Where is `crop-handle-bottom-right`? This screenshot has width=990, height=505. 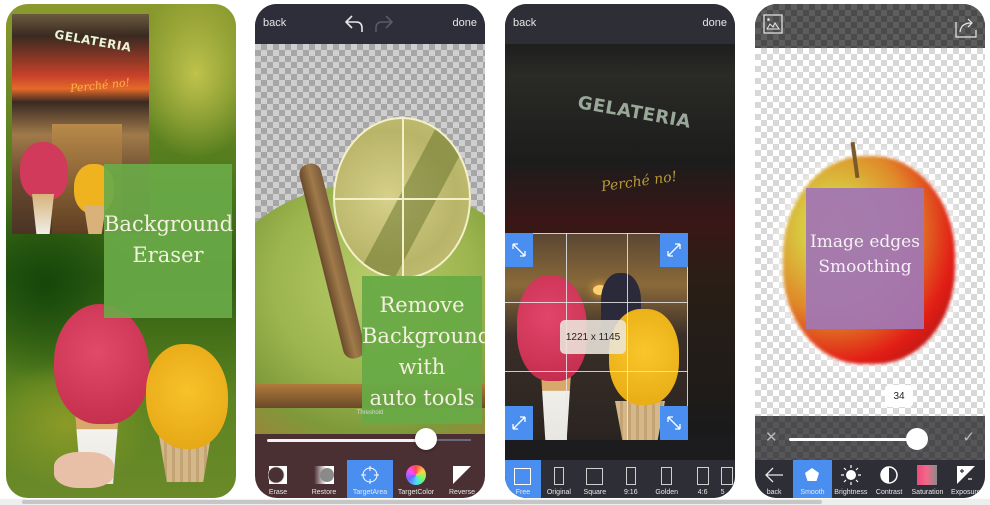
crop-handle-bottom-right is located at coordinates (674, 423).